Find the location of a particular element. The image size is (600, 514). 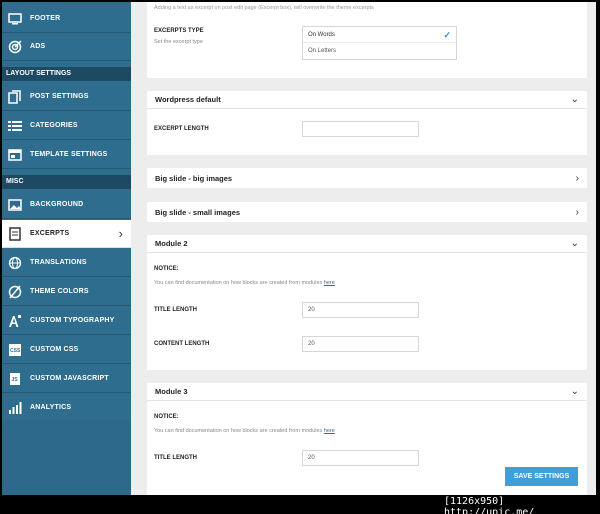

sidebar-item-custom-typography: CUSTOM TYPOGRAPHY is located at coordinates (66, 321).